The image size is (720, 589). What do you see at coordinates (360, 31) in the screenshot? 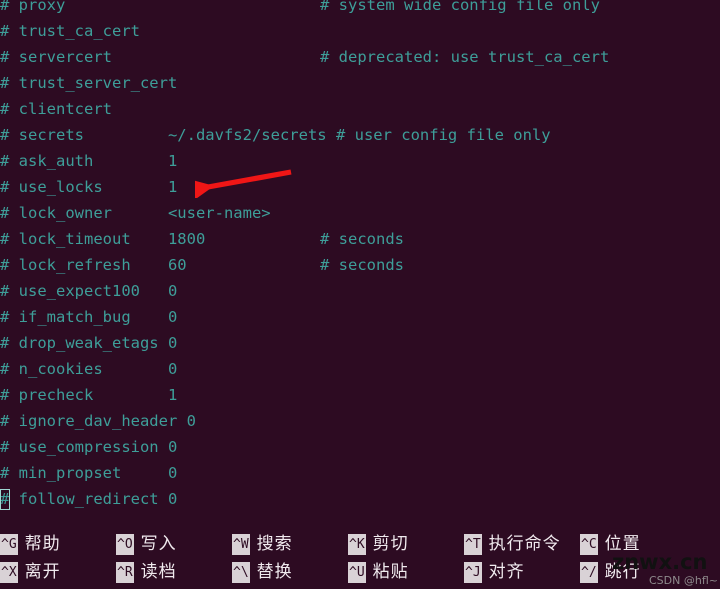
I see `editor-line: # trust_ca_cert` at bounding box center [360, 31].